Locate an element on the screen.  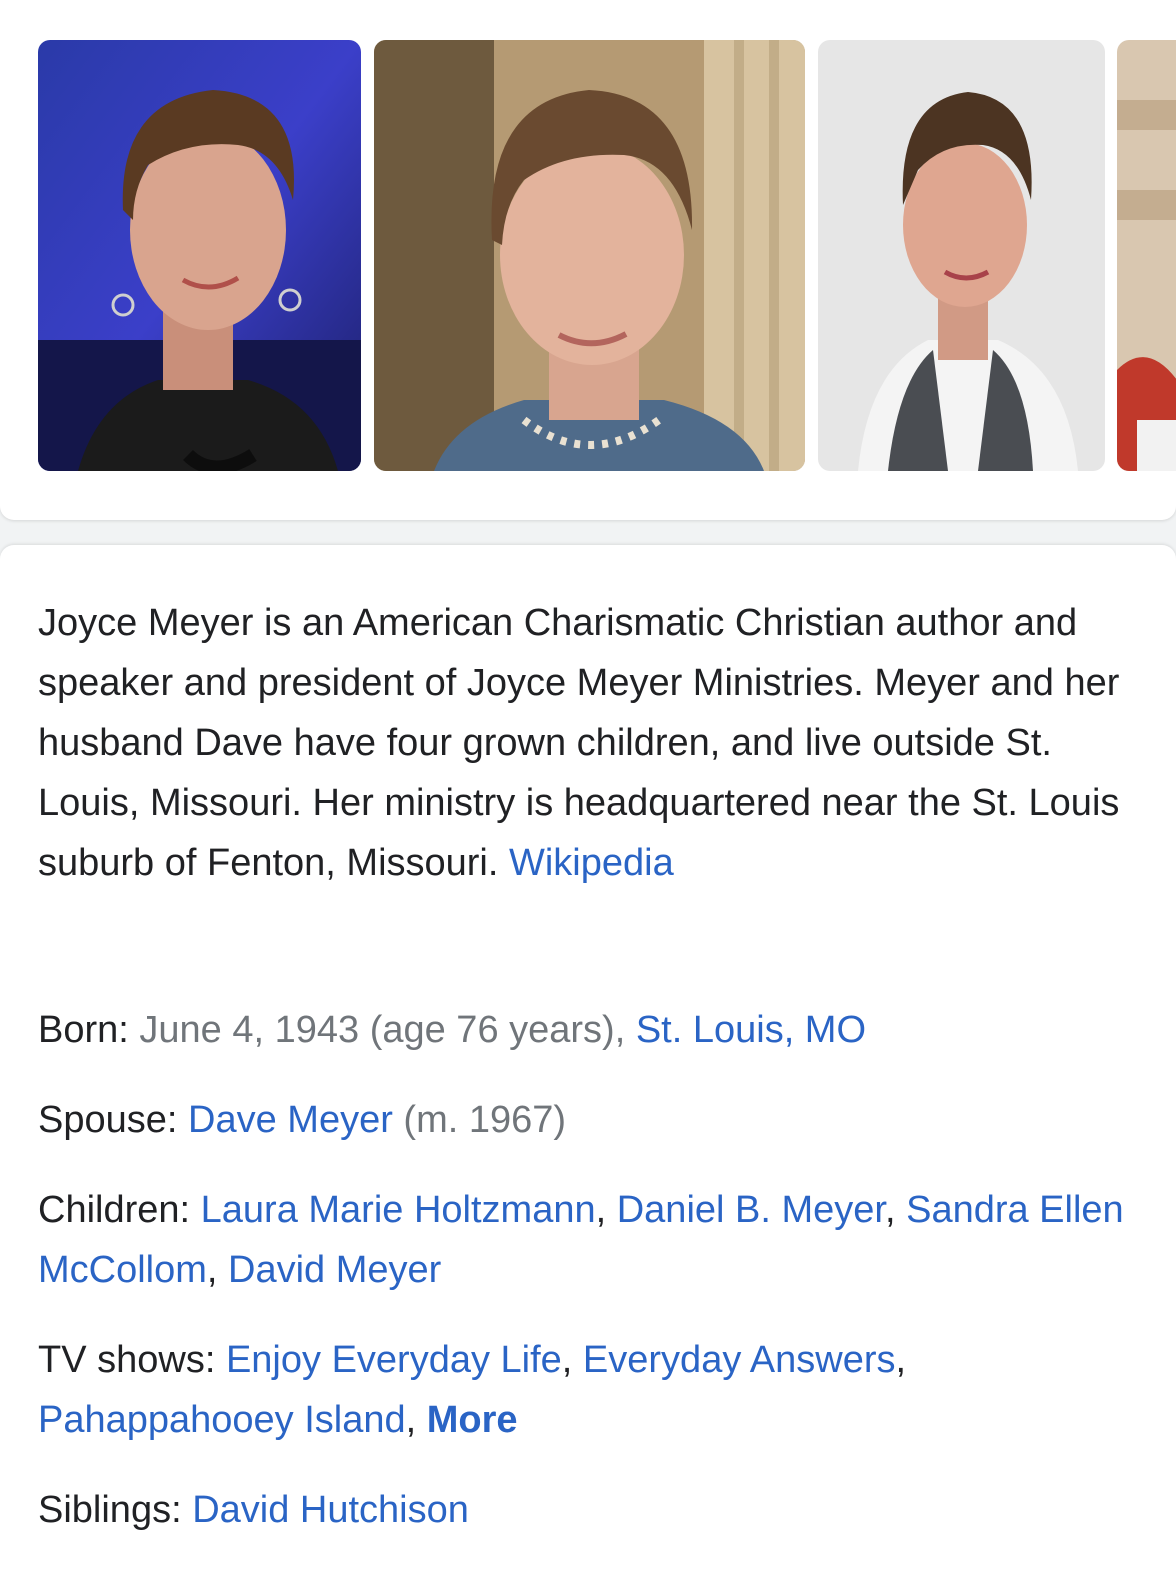
photo-2-graphic is located at coordinates (589, 255).